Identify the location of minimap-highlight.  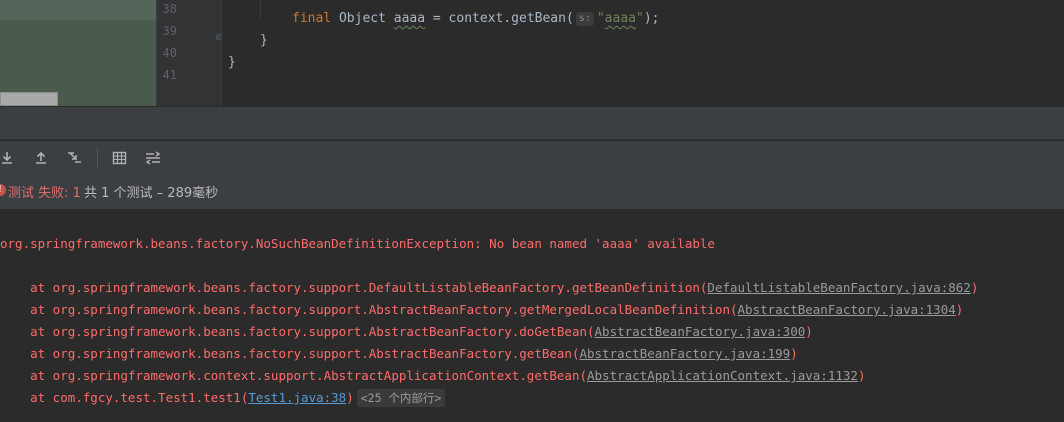
(78, 10).